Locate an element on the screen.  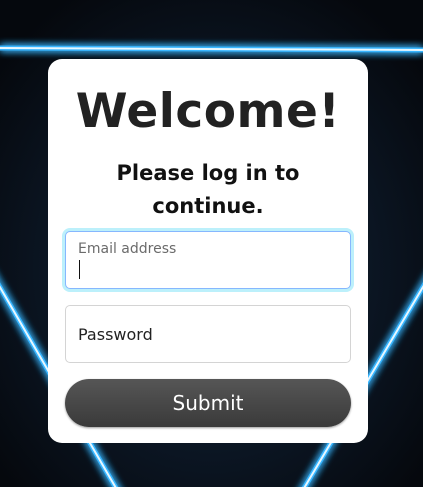
password-field is located at coordinates (208, 334).